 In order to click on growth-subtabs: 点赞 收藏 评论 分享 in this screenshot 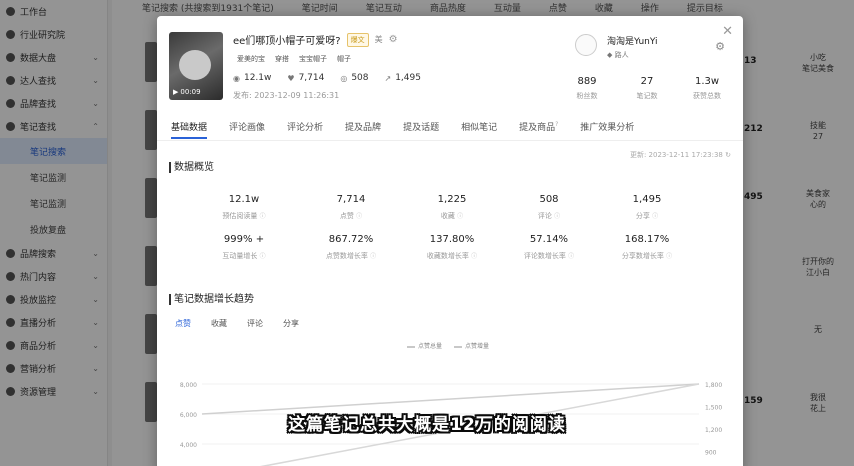, I will do `click(237, 323)`.